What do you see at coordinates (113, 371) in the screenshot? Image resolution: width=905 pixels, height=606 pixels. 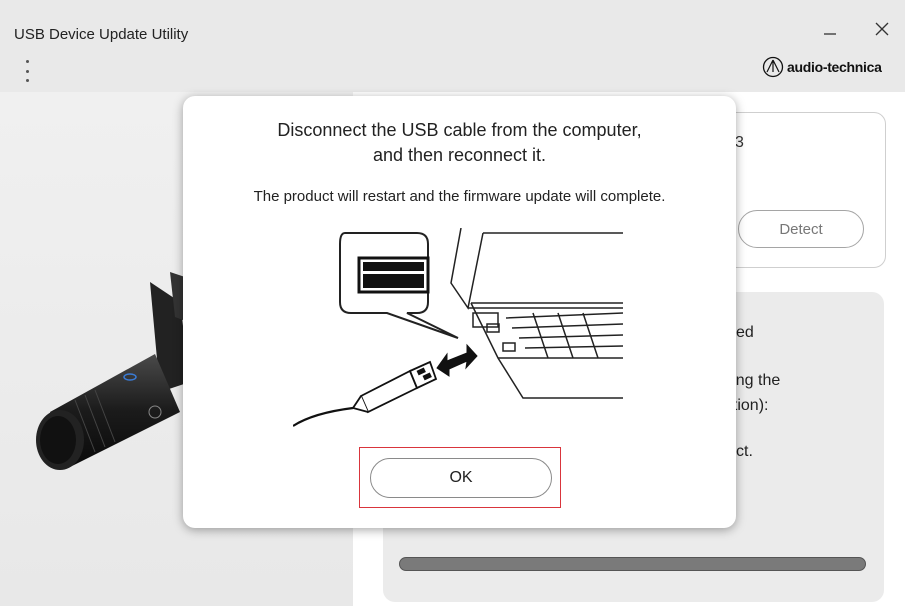 I see `microphone-image` at bounding box center [113, 371].